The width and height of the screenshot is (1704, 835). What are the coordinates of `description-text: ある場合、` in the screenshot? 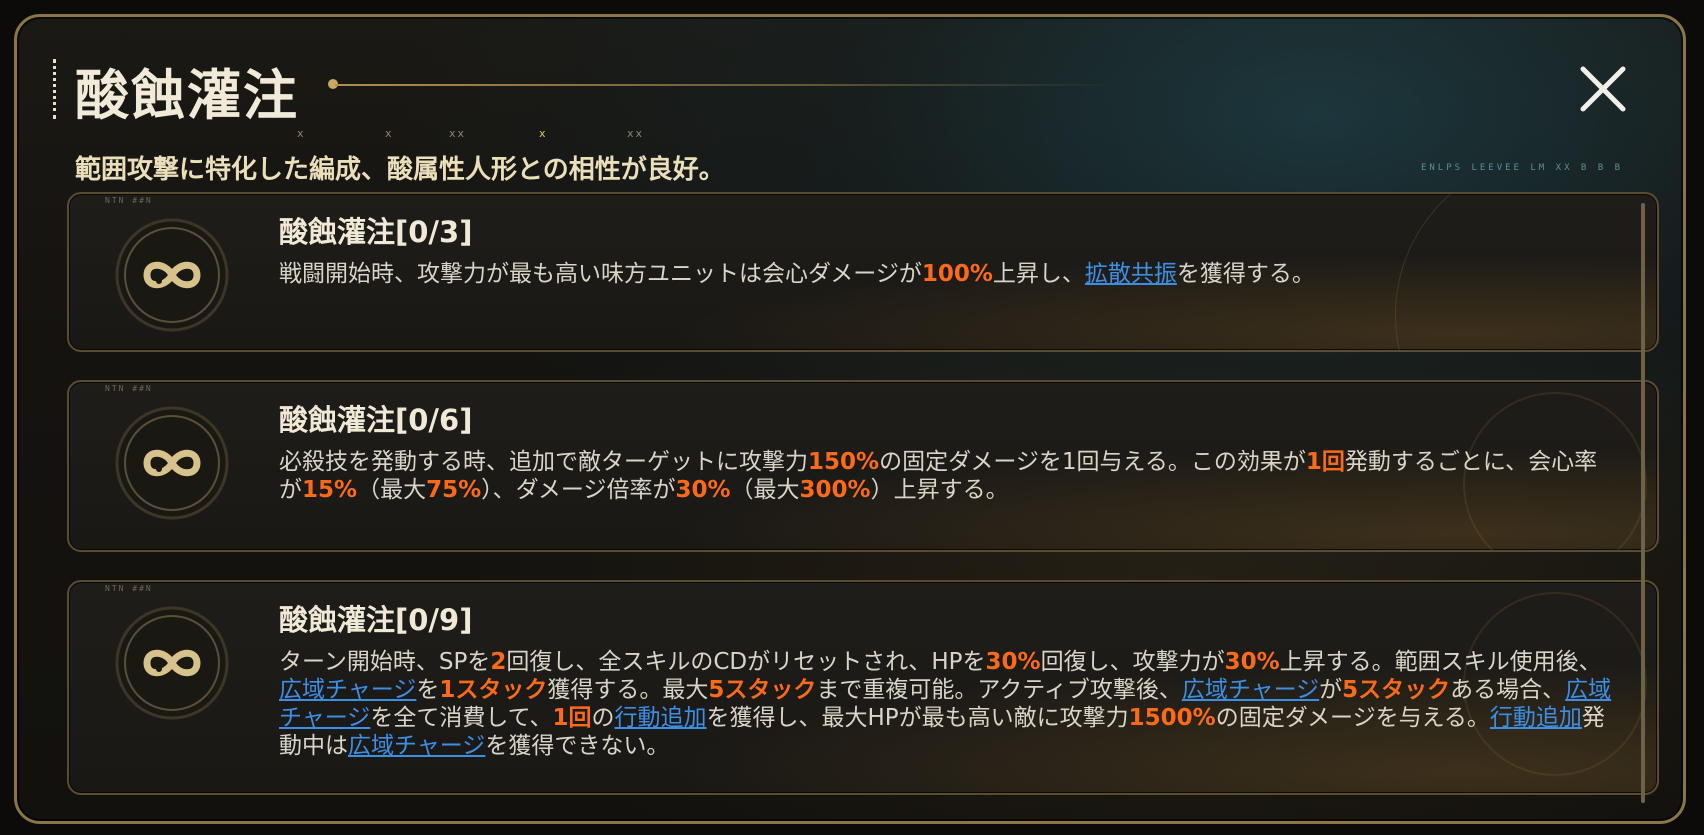 It's located at (1508, 690).